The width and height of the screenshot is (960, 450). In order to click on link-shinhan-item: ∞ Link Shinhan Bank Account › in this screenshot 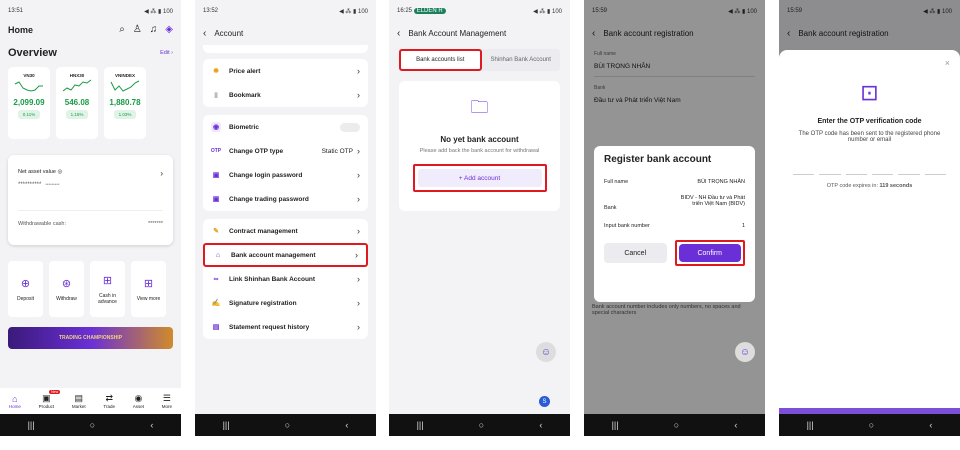, I will do `click(285, 279)`.